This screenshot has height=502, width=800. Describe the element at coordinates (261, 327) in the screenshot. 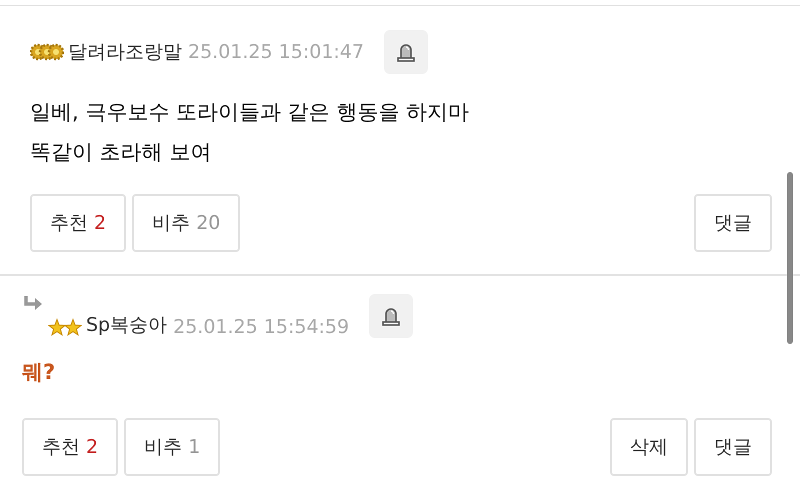

I see `comment-time: 25.01.25 15:54:59` at that location.